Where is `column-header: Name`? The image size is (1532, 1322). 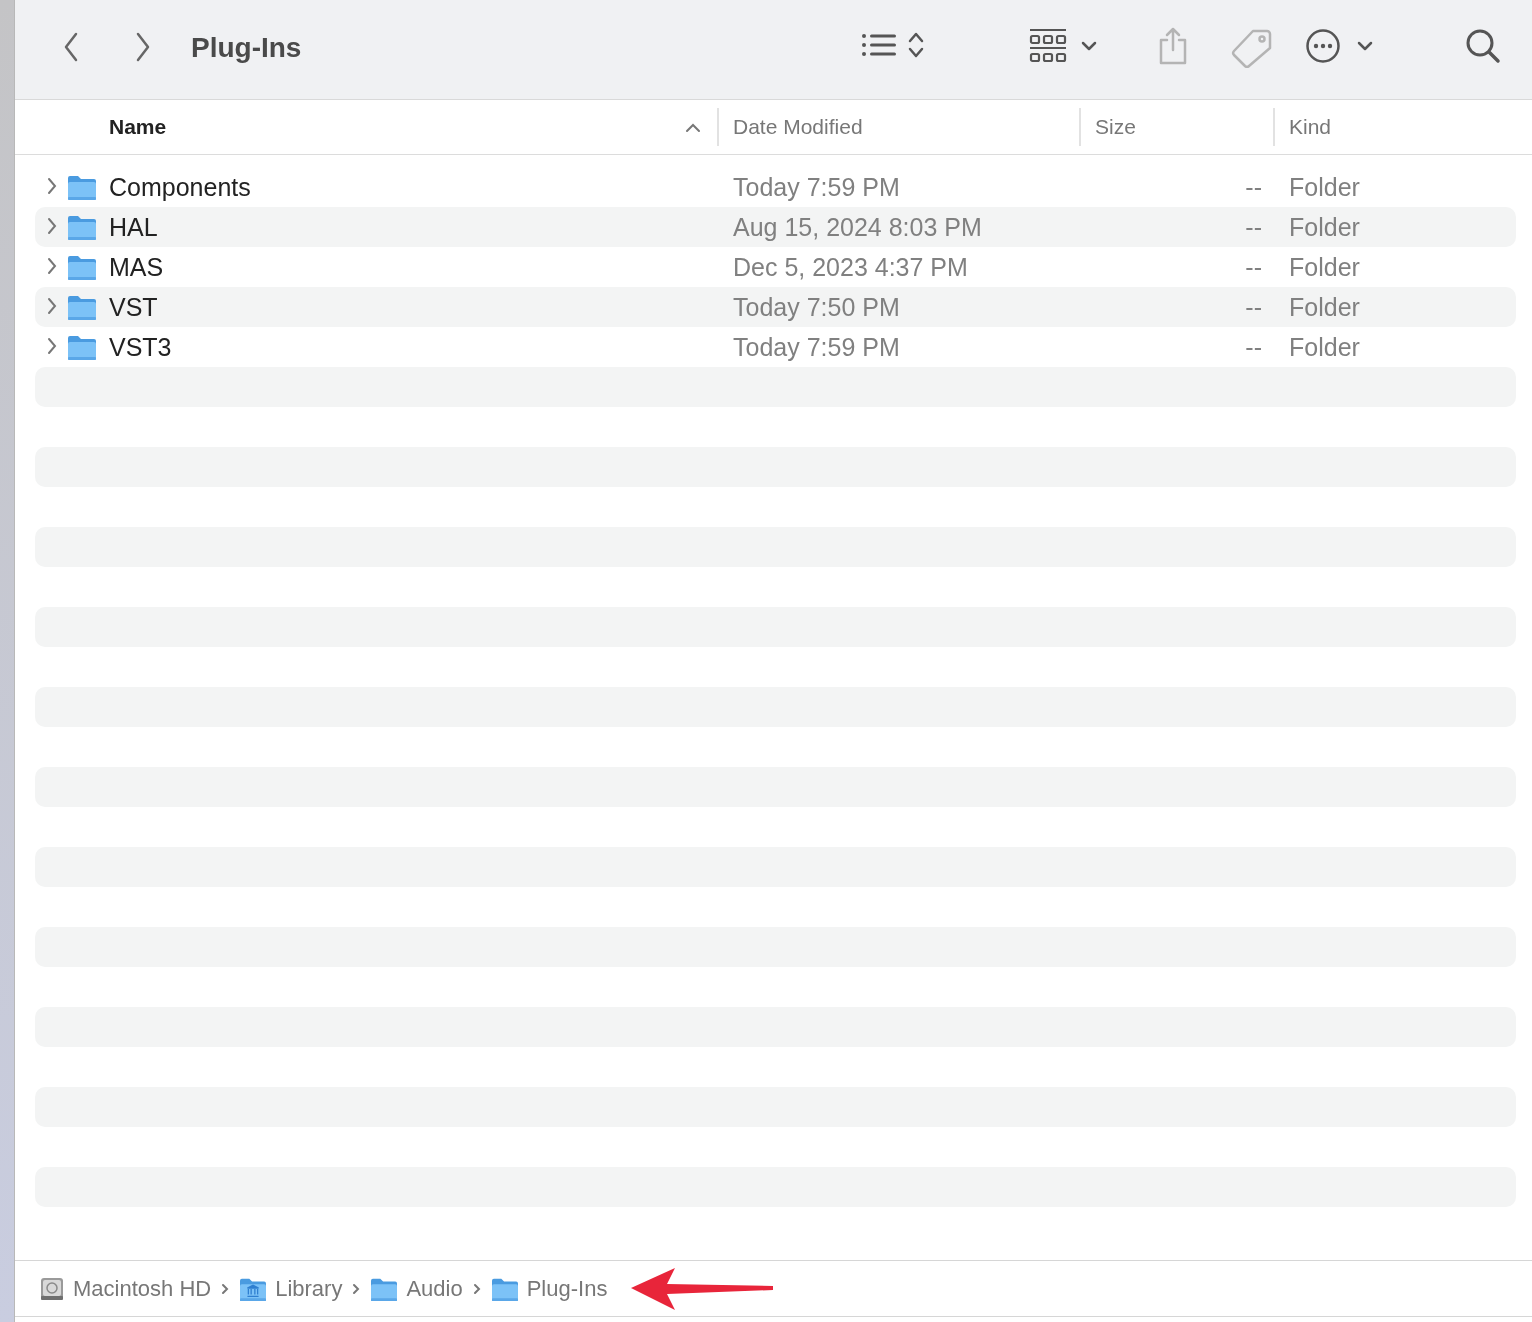 column-header: Name is located at coordinates (138, 127).